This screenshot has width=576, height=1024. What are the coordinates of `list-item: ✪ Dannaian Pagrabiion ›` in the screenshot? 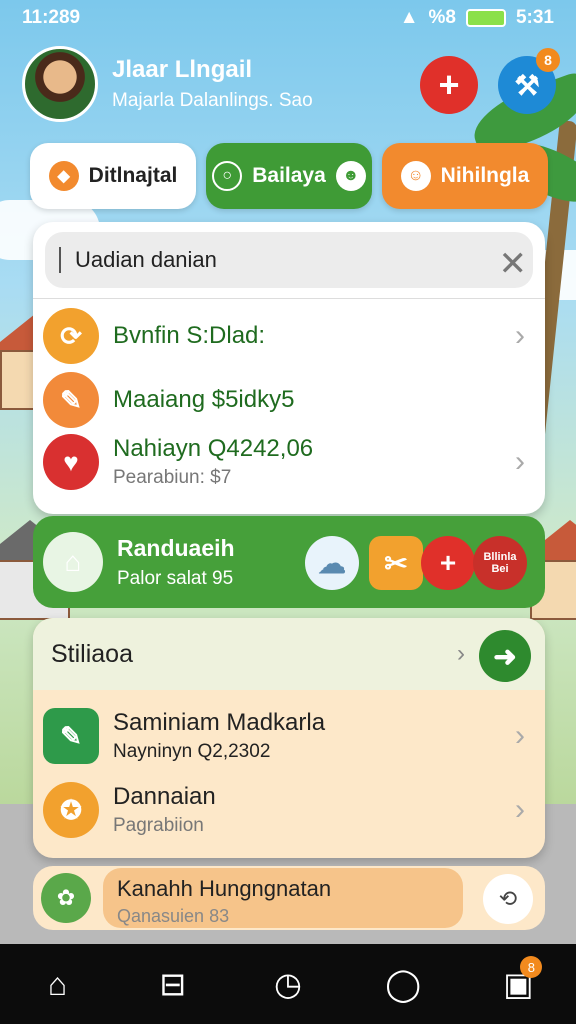 It's located at (284, 810).